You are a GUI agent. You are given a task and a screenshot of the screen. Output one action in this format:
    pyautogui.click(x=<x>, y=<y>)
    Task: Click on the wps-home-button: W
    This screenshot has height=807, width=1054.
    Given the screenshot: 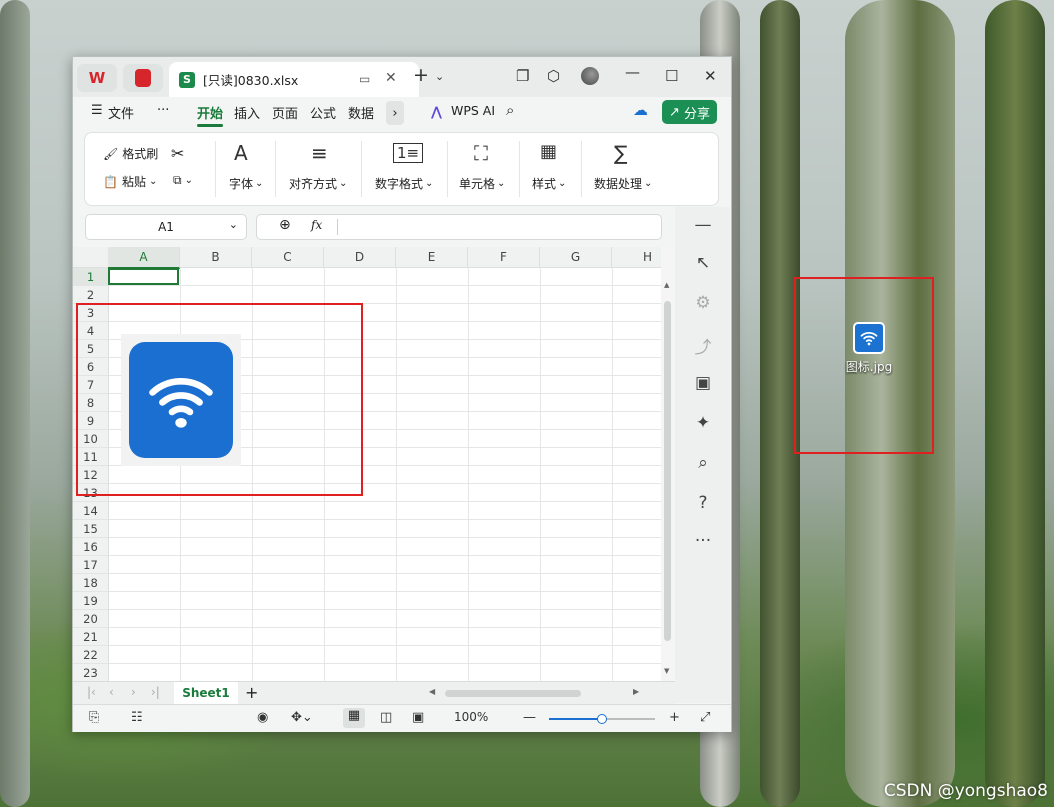 What is the action you would take?
    pyautogui.click(x=97, y=78)
    